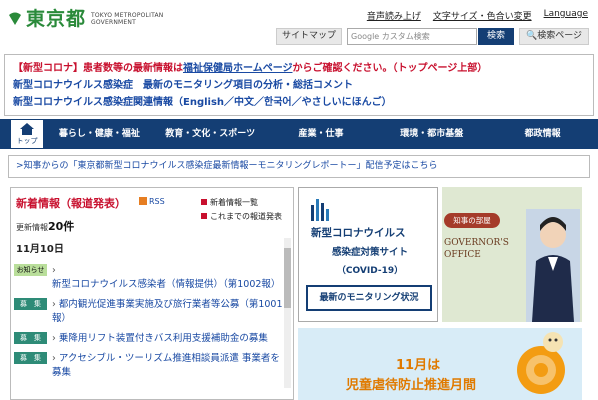  Describe the element at coordinates (358, 233) in the screenshot. I see `covid-card-title: 新型コロナウイルス` at that location.